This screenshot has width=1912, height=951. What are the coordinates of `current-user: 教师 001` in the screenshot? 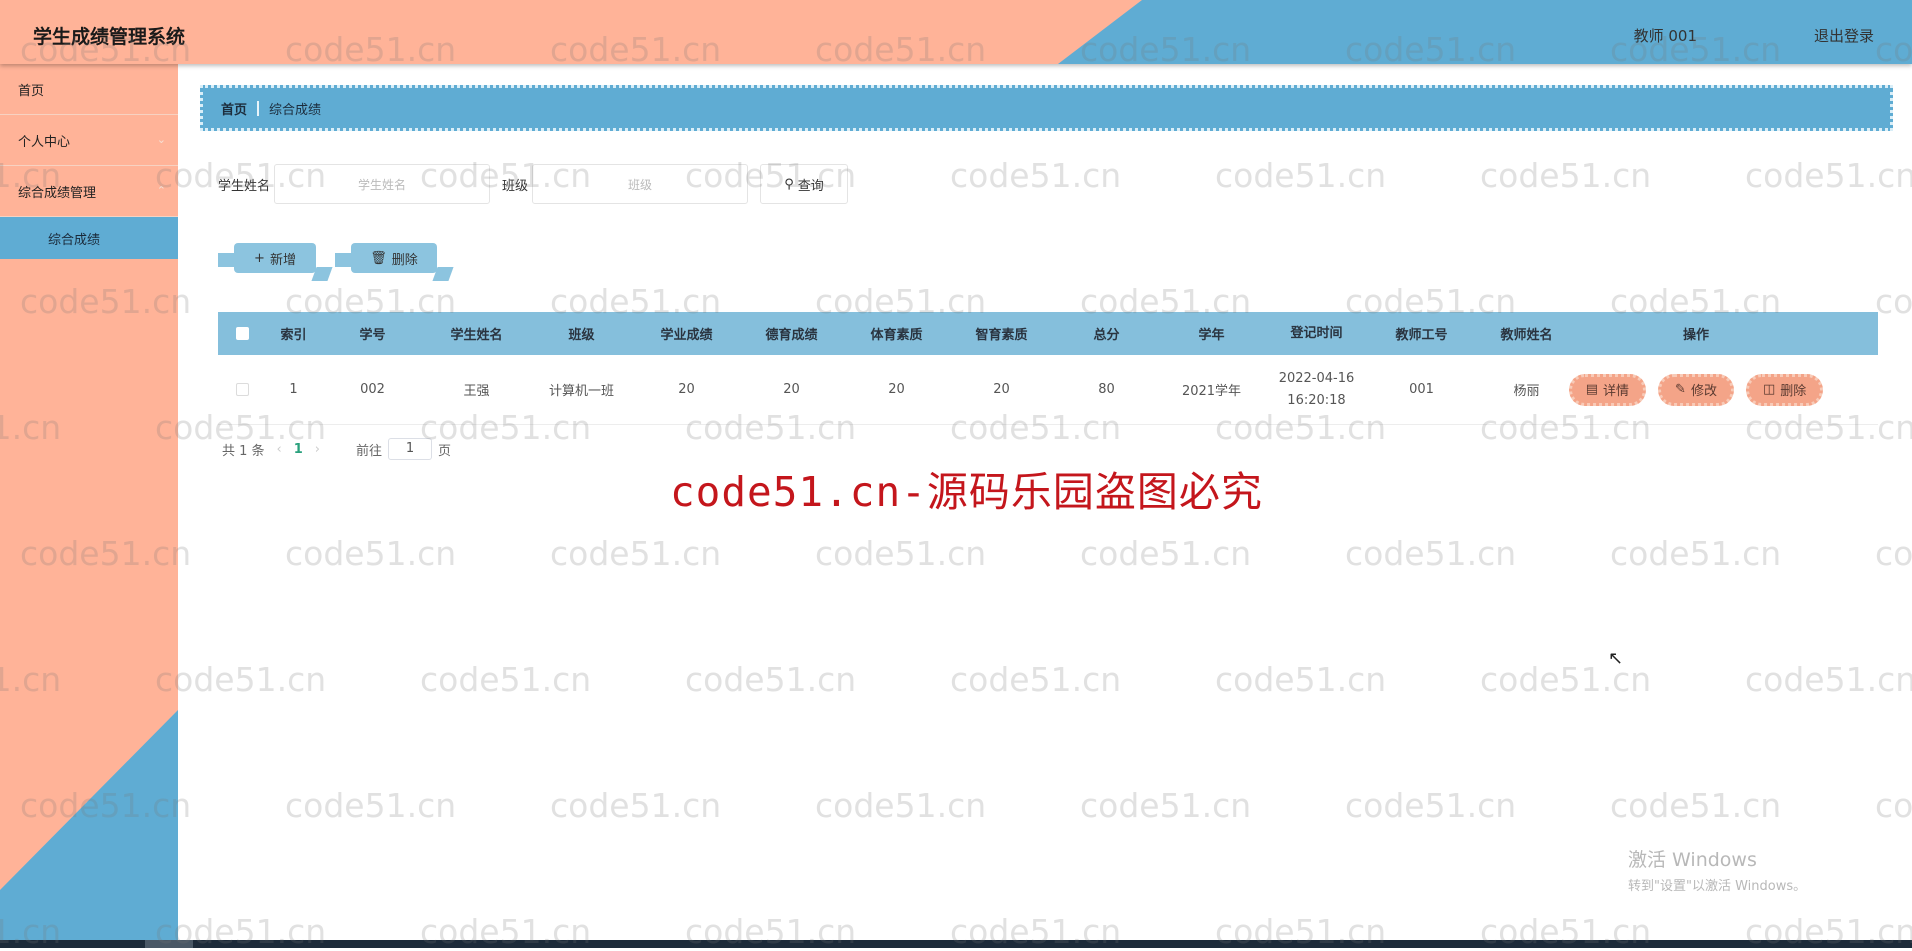 It's located at (1665, 36).